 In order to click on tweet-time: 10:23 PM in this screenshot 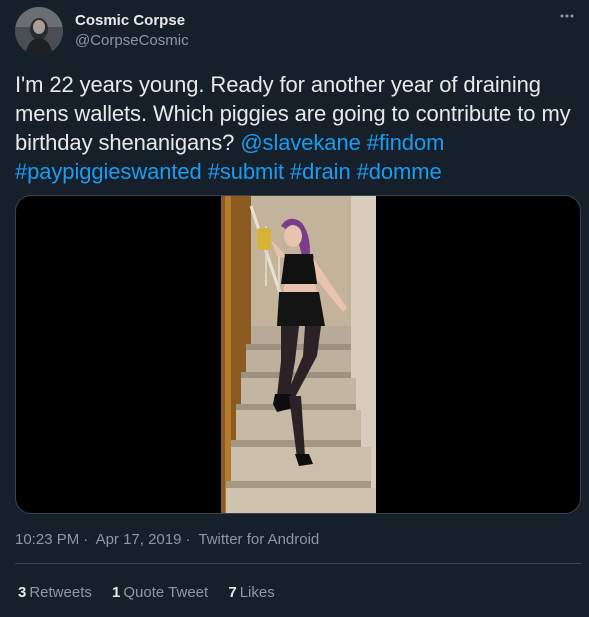, I will do `click(47, 539)`.